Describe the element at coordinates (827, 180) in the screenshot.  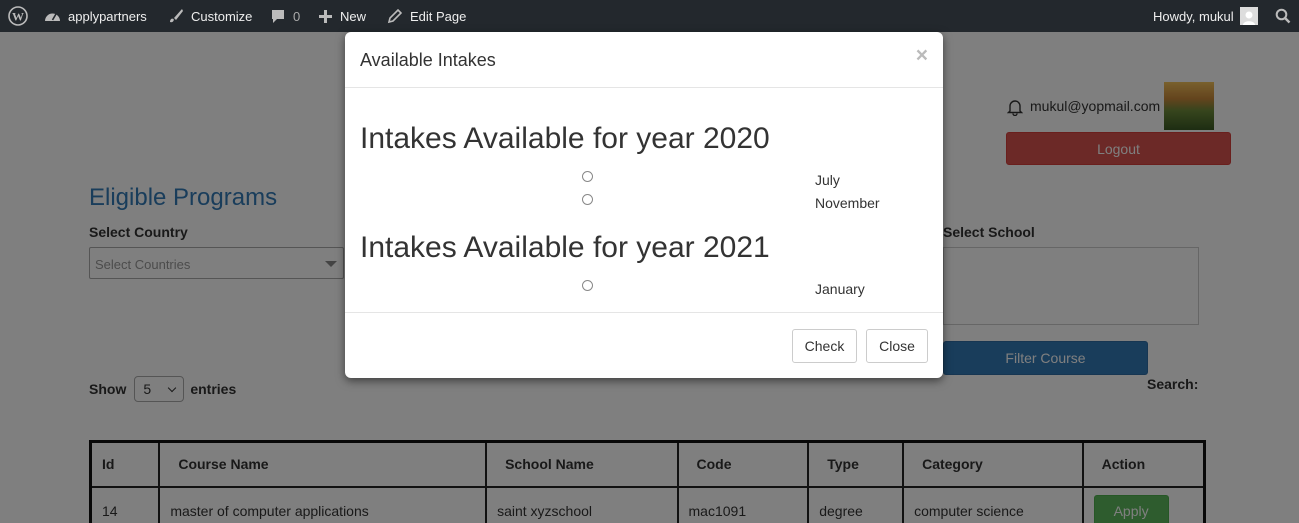
I see `intake-month-july: July` at that location.